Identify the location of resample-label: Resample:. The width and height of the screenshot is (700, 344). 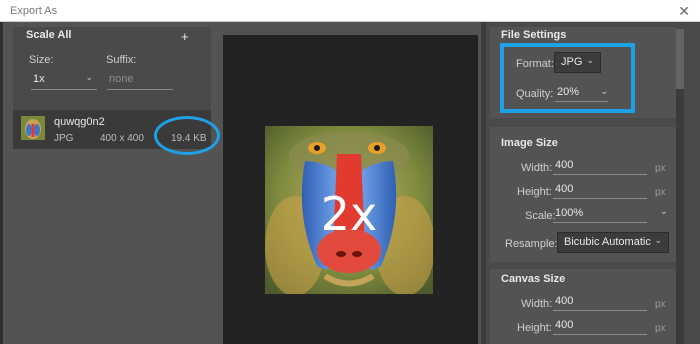
(531, 244).